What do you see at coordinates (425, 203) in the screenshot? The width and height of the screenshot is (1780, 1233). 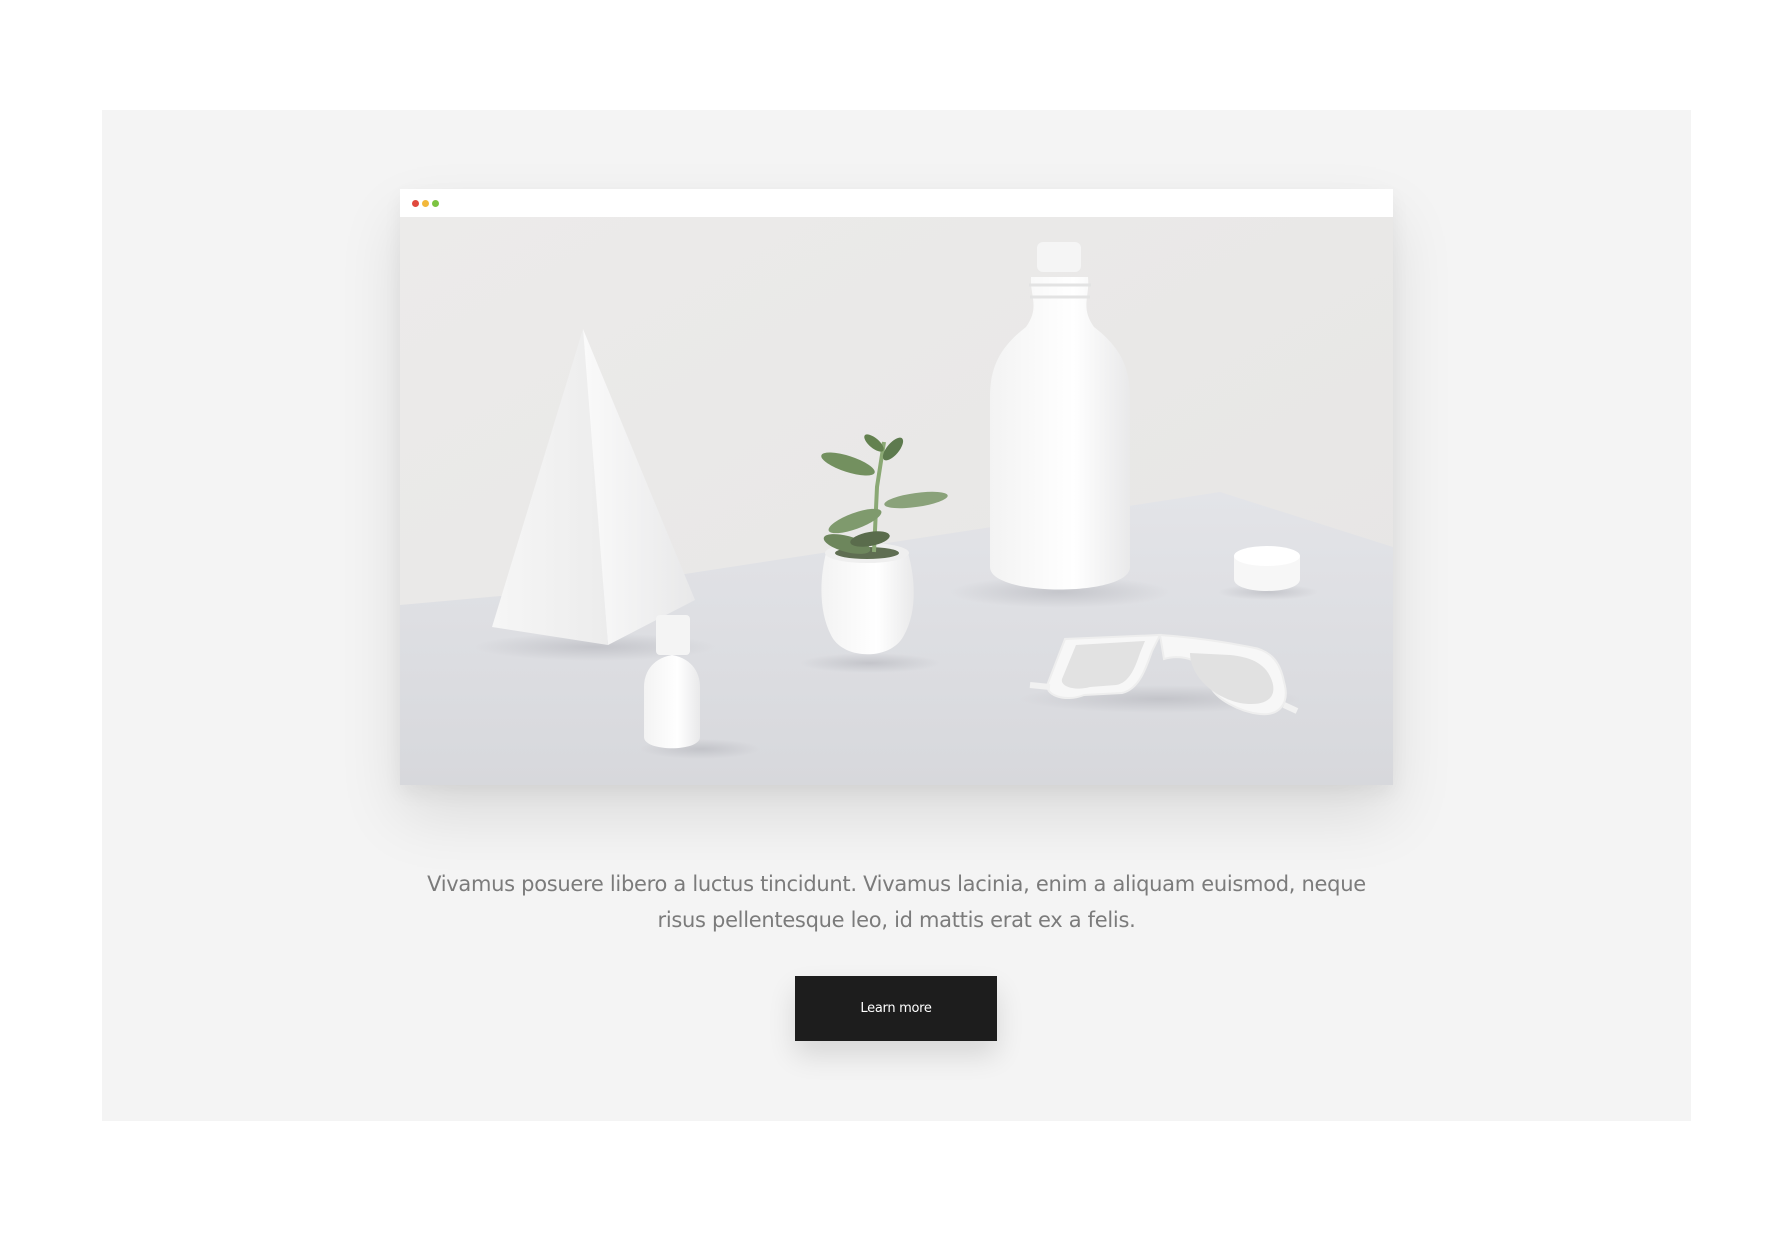 I see `minimize-dot-icon` at bounding box center [425, 203].